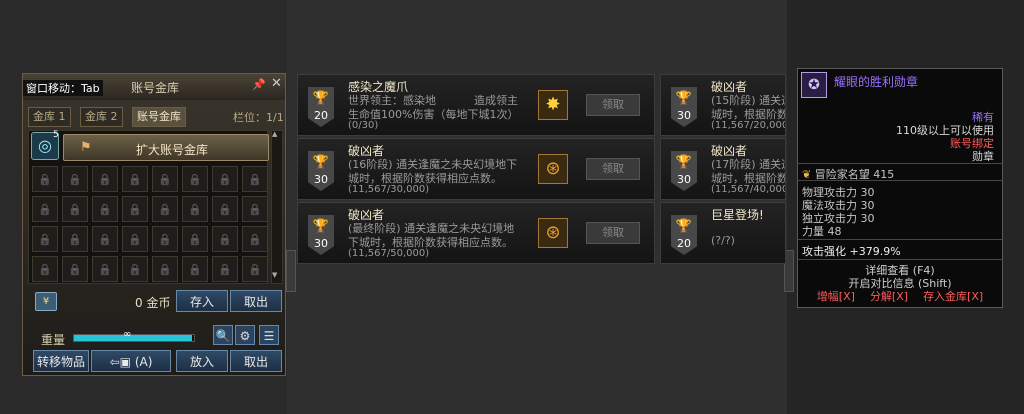 This screenshot has height=414, width=1024. Describe the element at coordinates (851, 251) in the screenshot. I see `attack-enhance: 攻击强化 +379.9%` at that location.